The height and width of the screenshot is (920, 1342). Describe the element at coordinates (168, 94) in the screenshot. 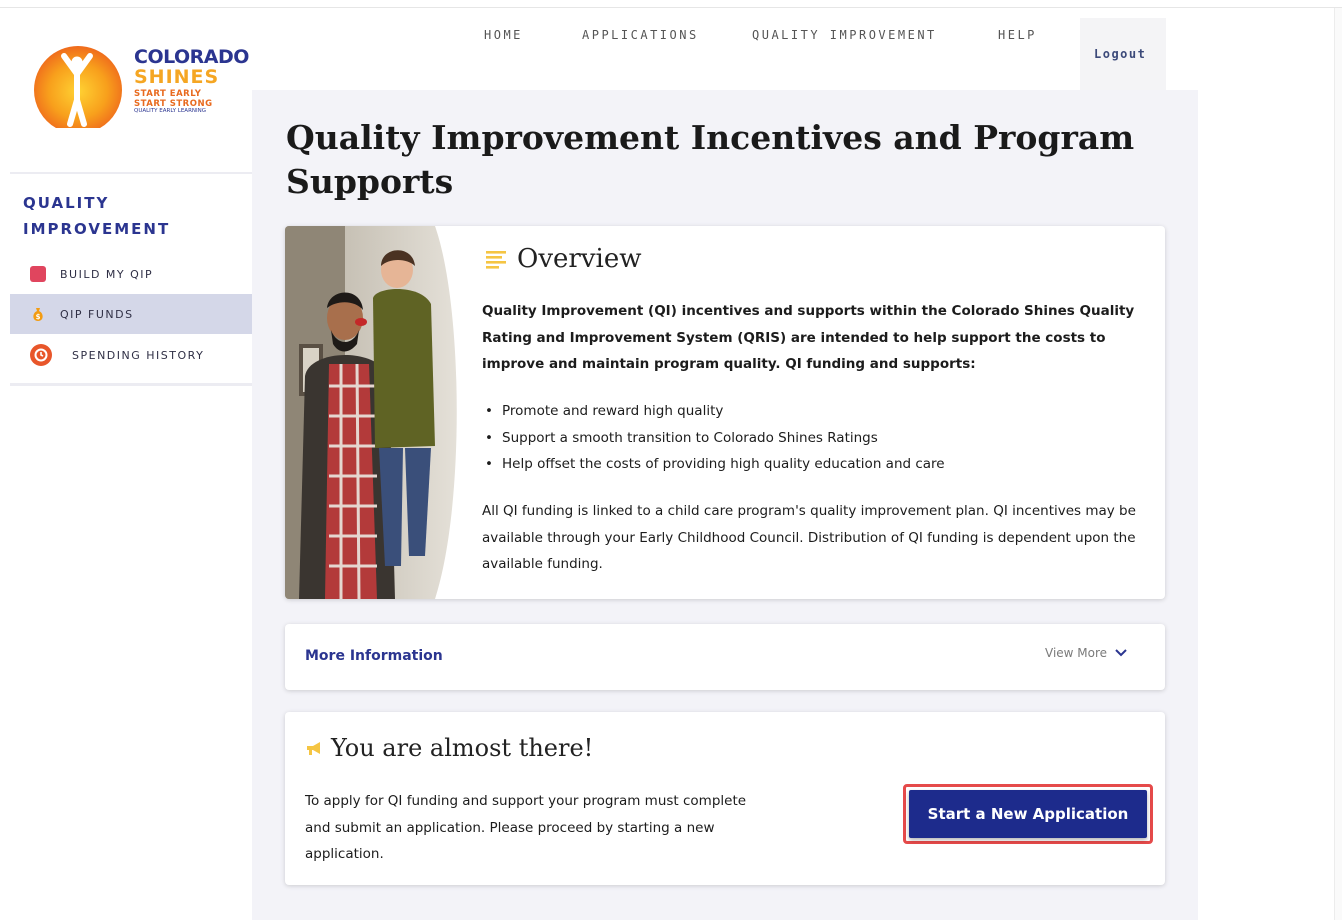

I see `logo-line-start-early: START EARLY` at that location.